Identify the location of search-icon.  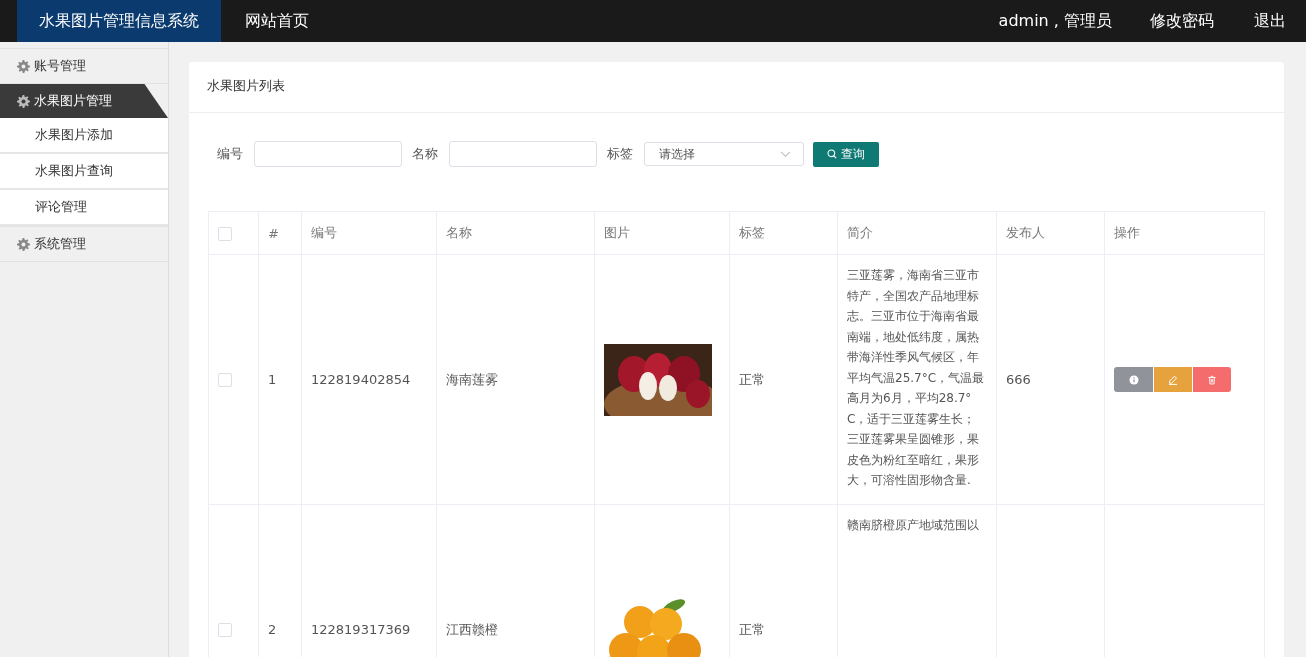
(832, 154).